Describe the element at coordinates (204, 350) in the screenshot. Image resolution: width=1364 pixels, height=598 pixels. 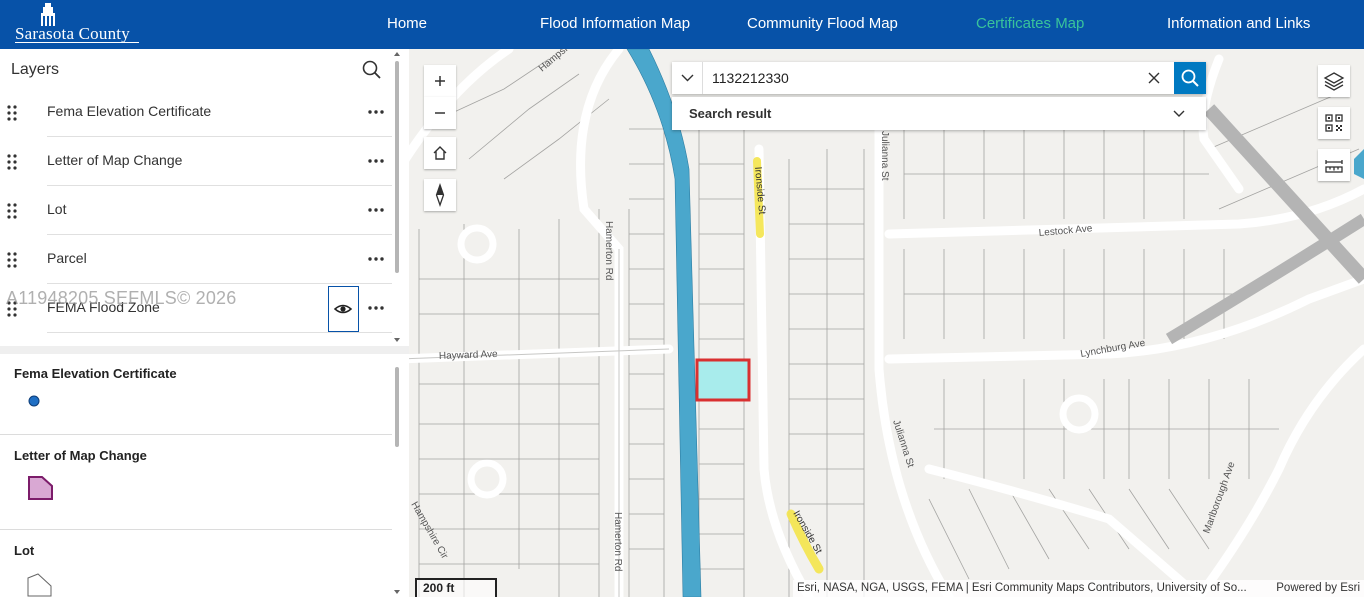
I see `panel-divider` at that location.